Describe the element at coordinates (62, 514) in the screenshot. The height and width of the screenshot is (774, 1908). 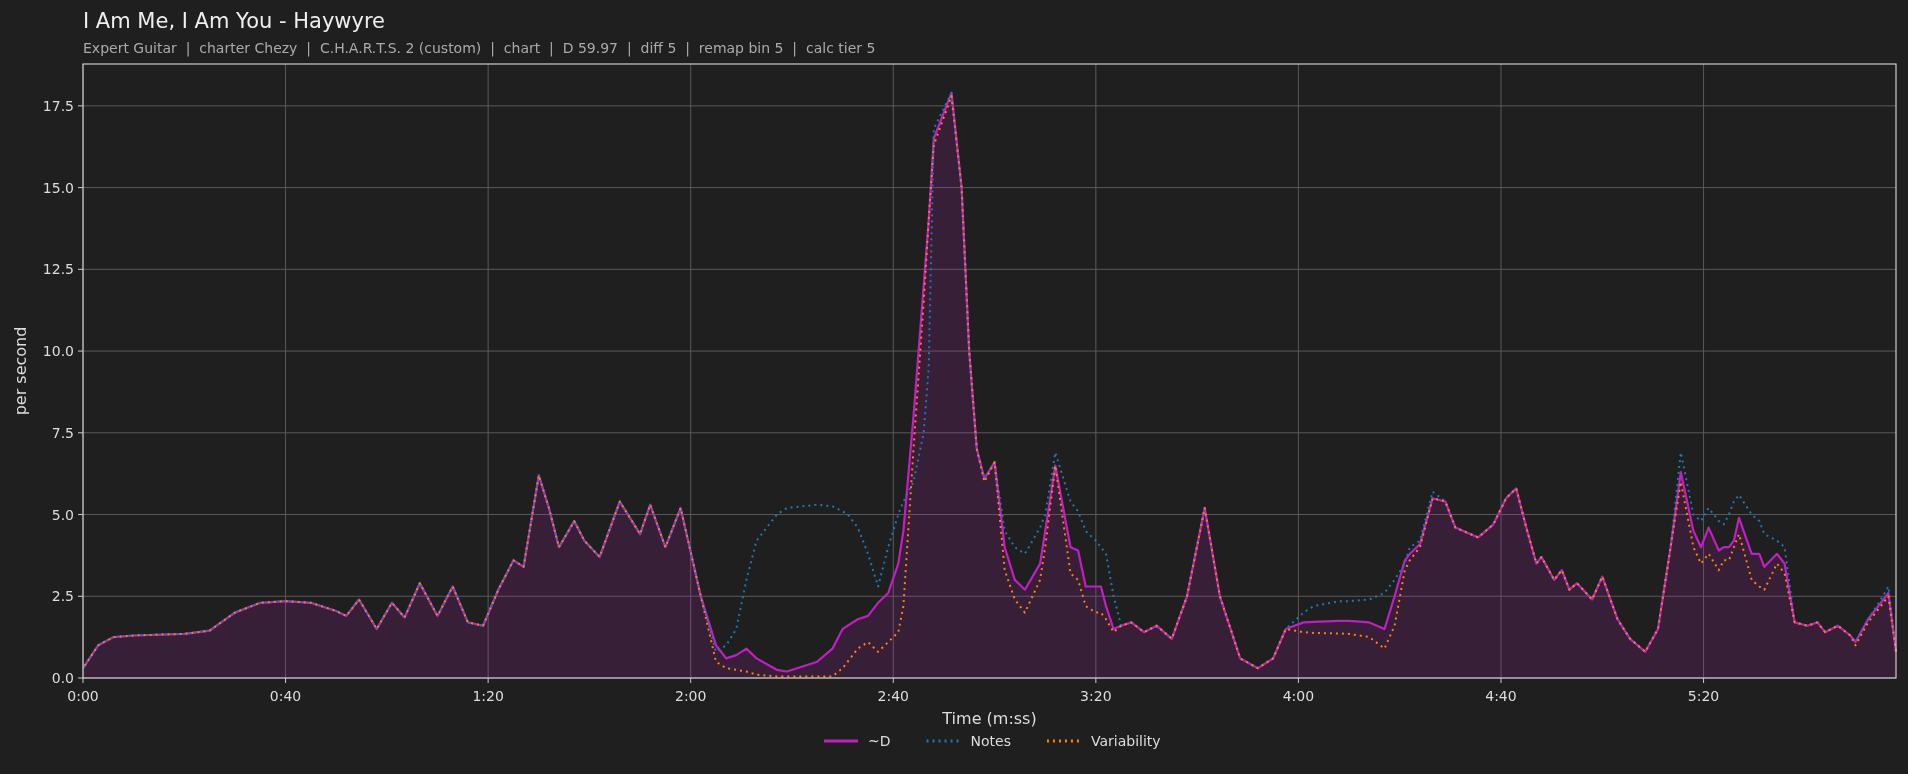
I see `y-tick-label: 5.0` at that location.